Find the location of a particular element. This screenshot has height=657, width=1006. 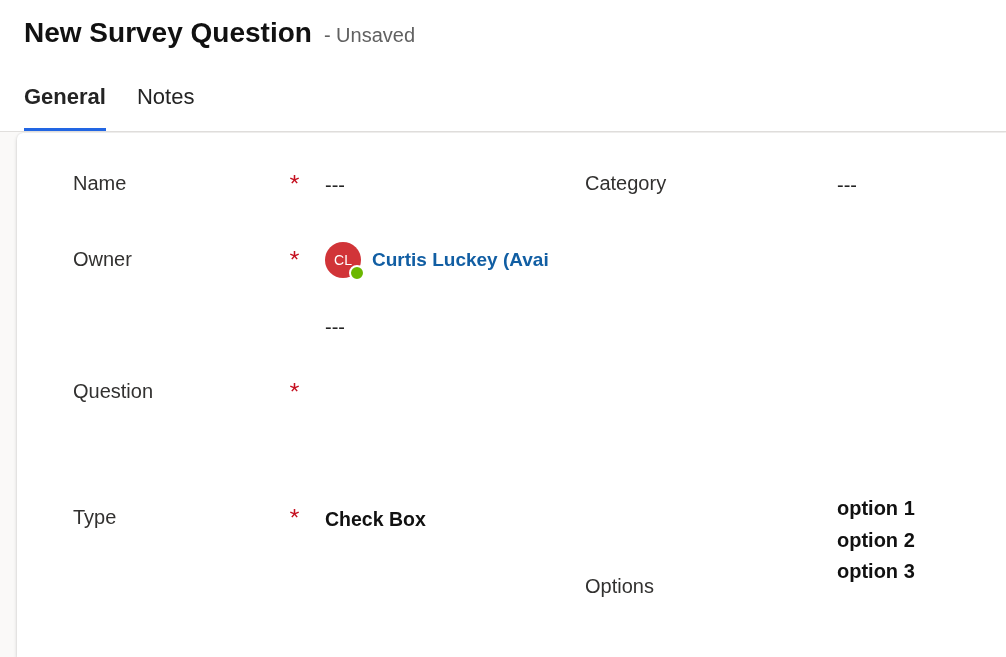

field-label: Category is located at coordinates (626, 183).